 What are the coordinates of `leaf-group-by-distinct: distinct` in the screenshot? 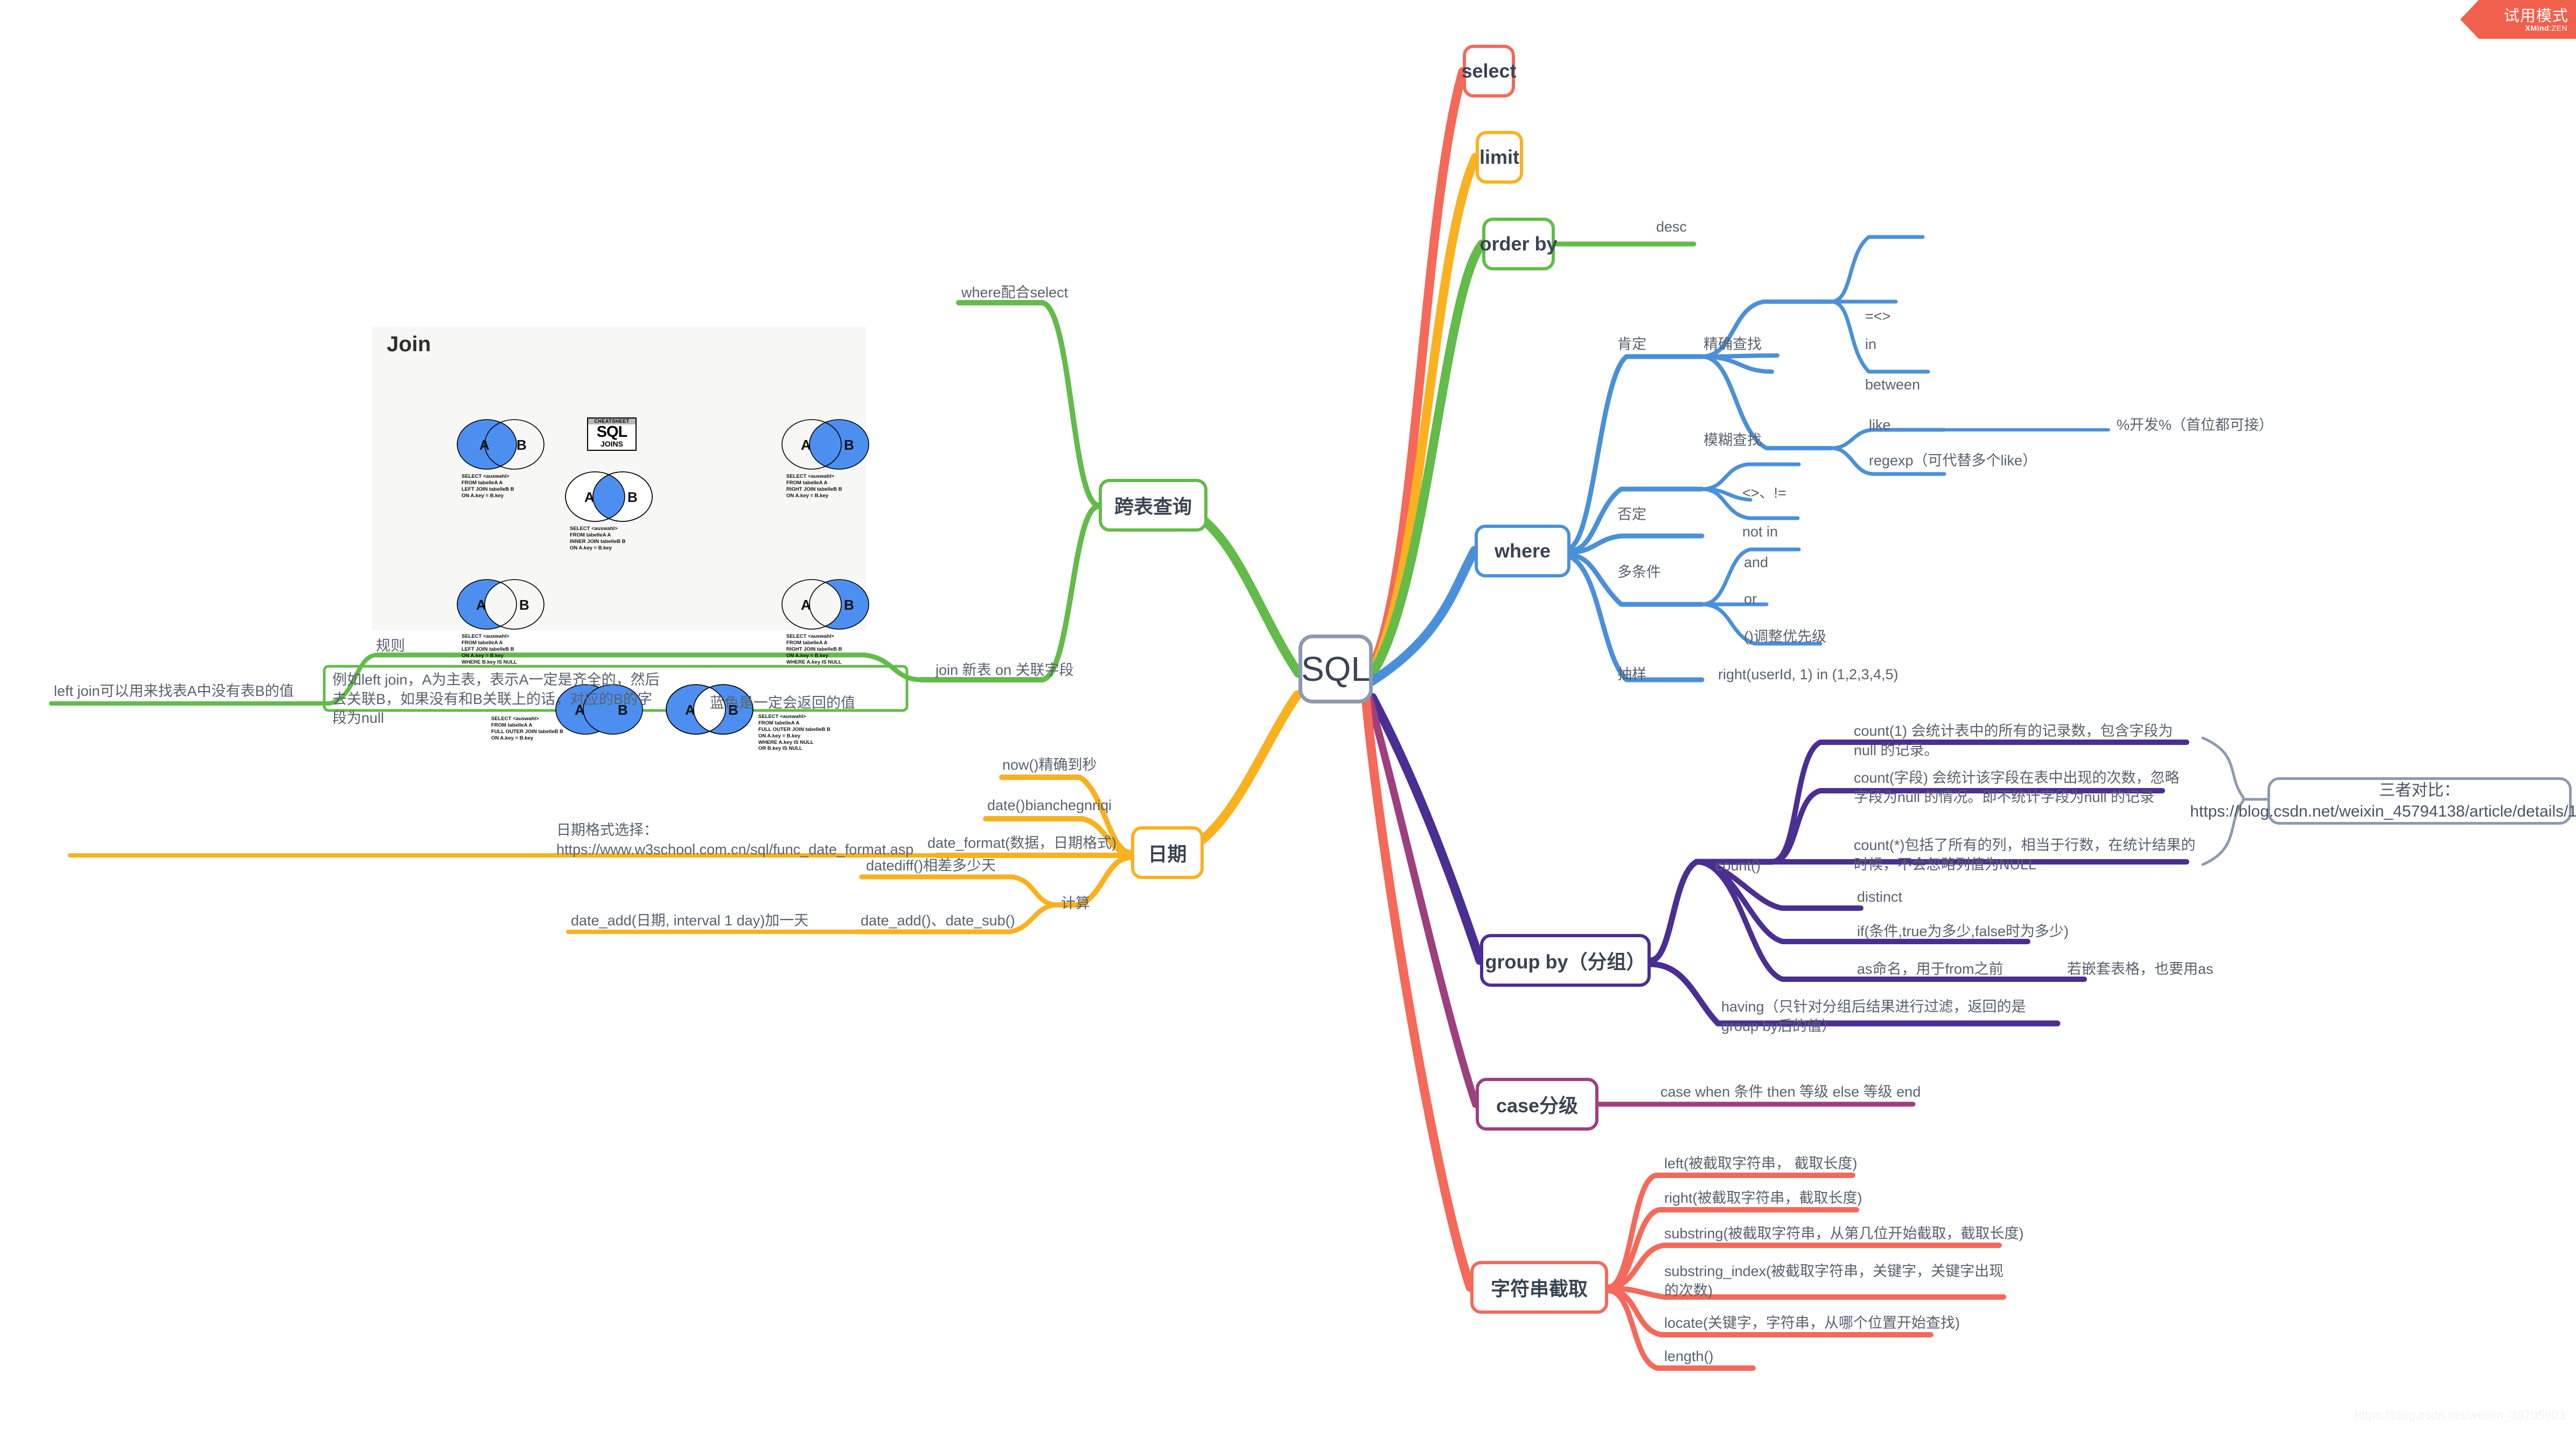 It's located at (1879, 897).